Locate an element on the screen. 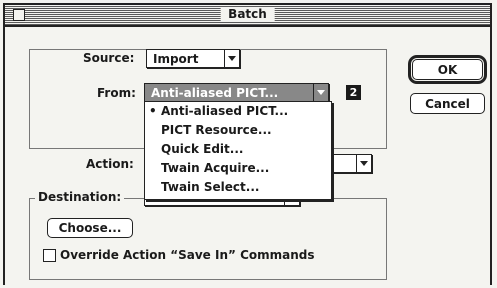 This screenshot has height=288, width=497. cancel-button: Cancel is located at coordinates (447, 103).